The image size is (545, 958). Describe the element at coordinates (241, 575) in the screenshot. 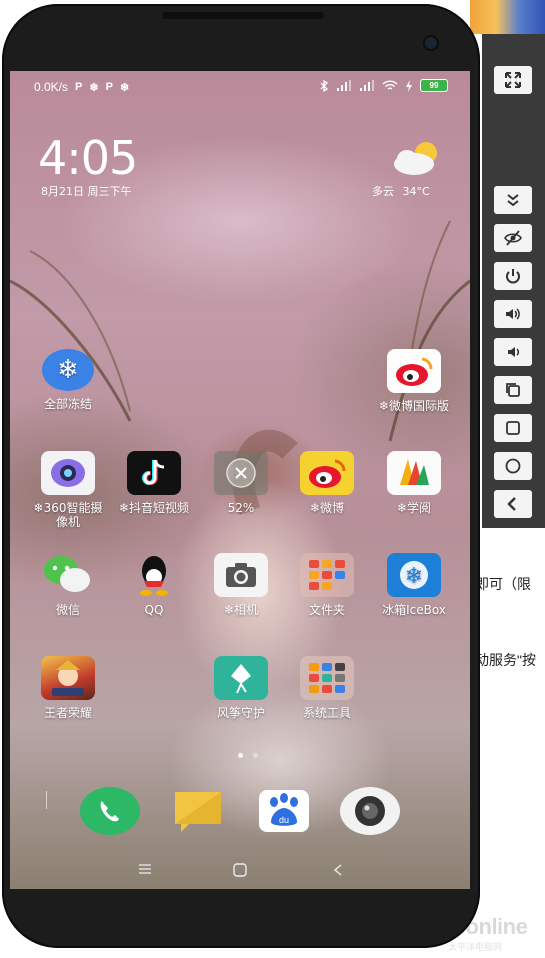

I see `camera-icon` at that location.